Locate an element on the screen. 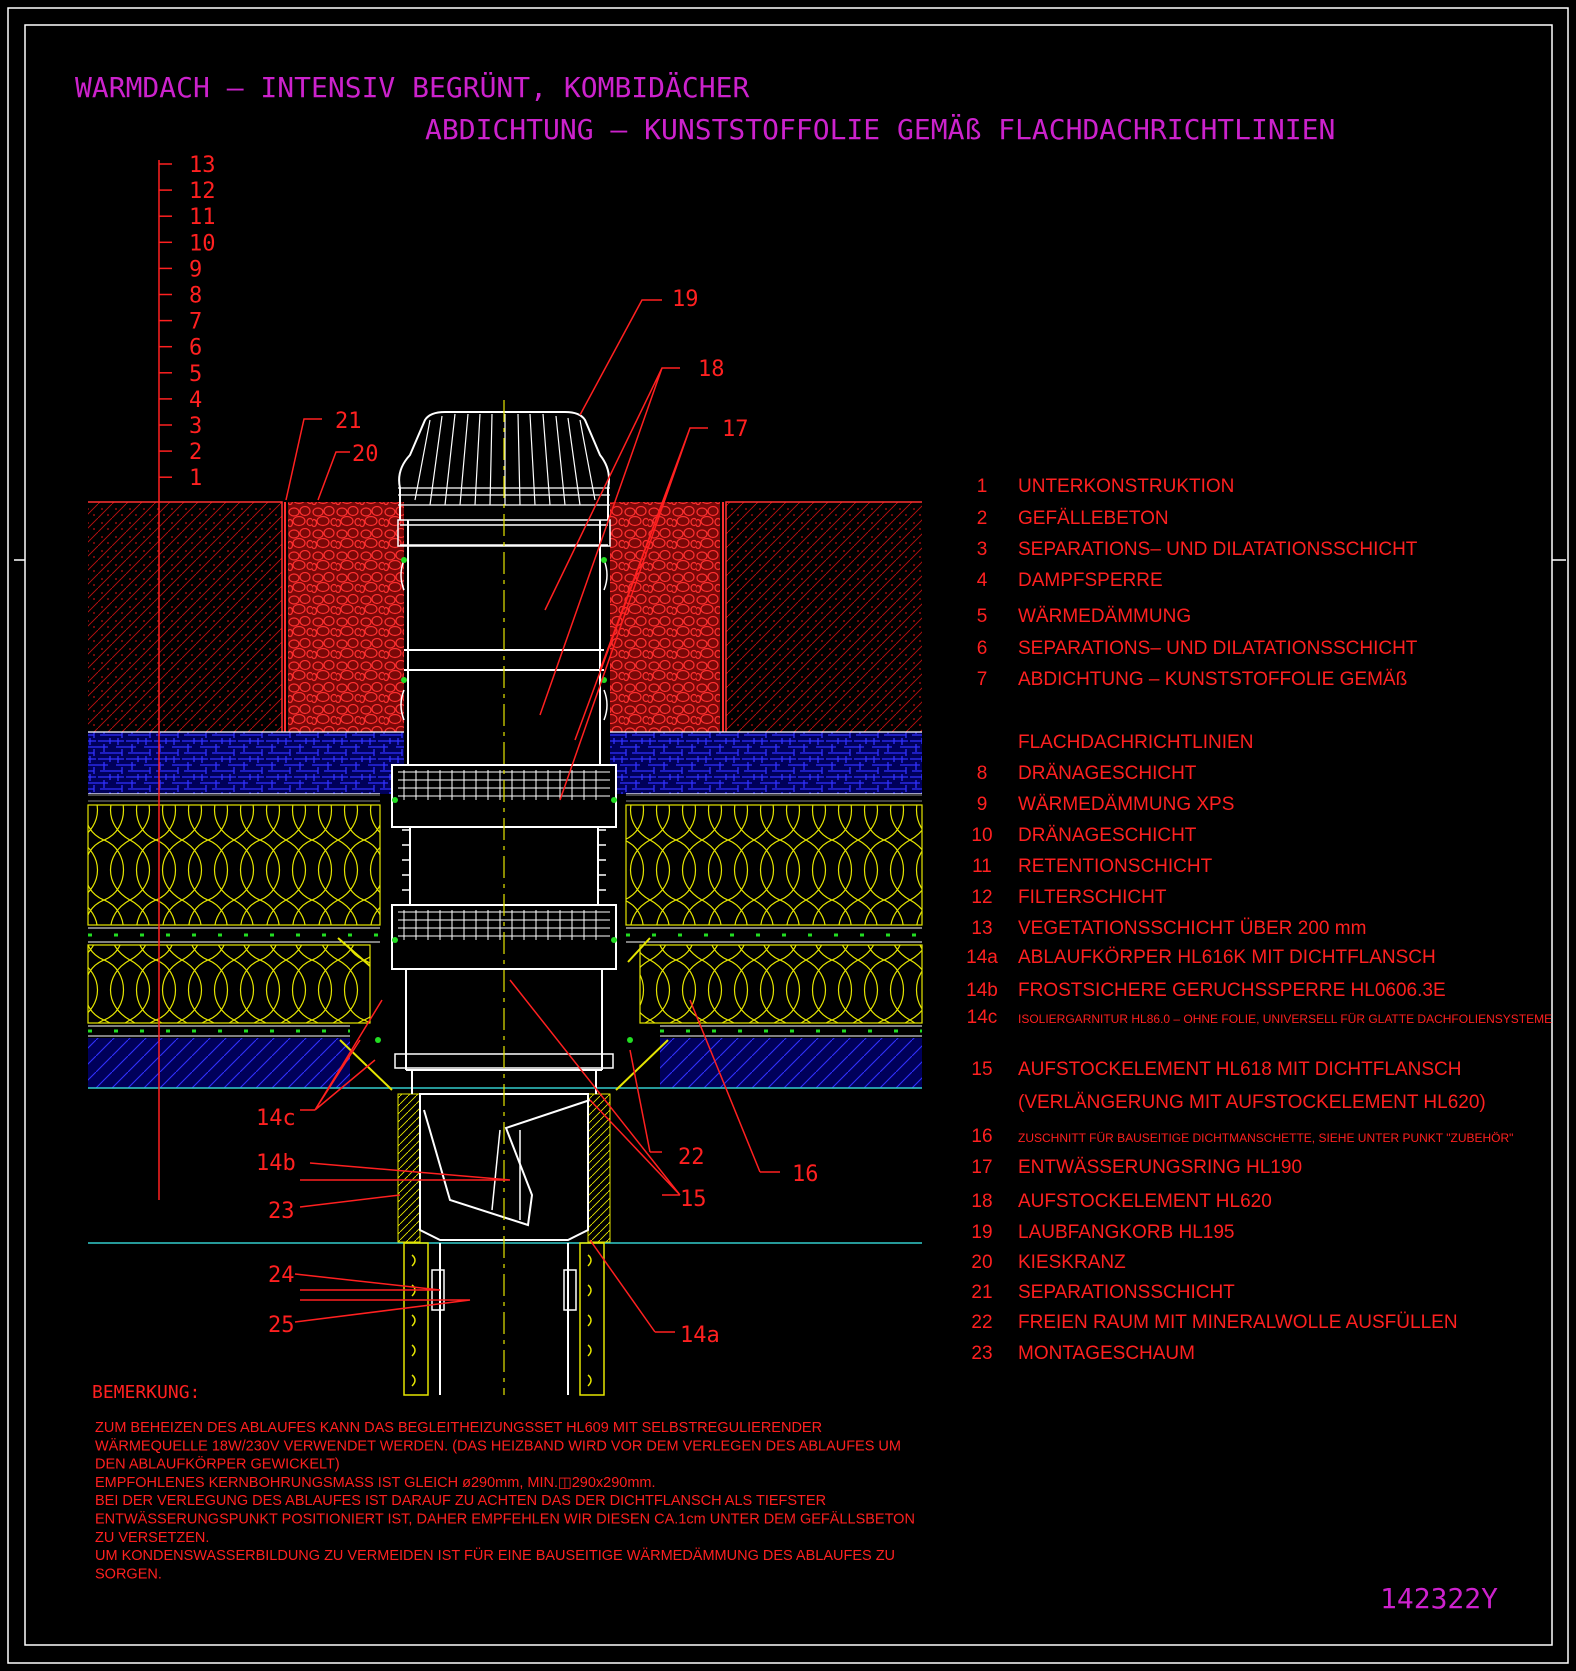  legend-text-continued: (VERLÄNGERUNG MIT AUFSTOCKELEMENT HL620) is located at coordinates (1252, 1102).